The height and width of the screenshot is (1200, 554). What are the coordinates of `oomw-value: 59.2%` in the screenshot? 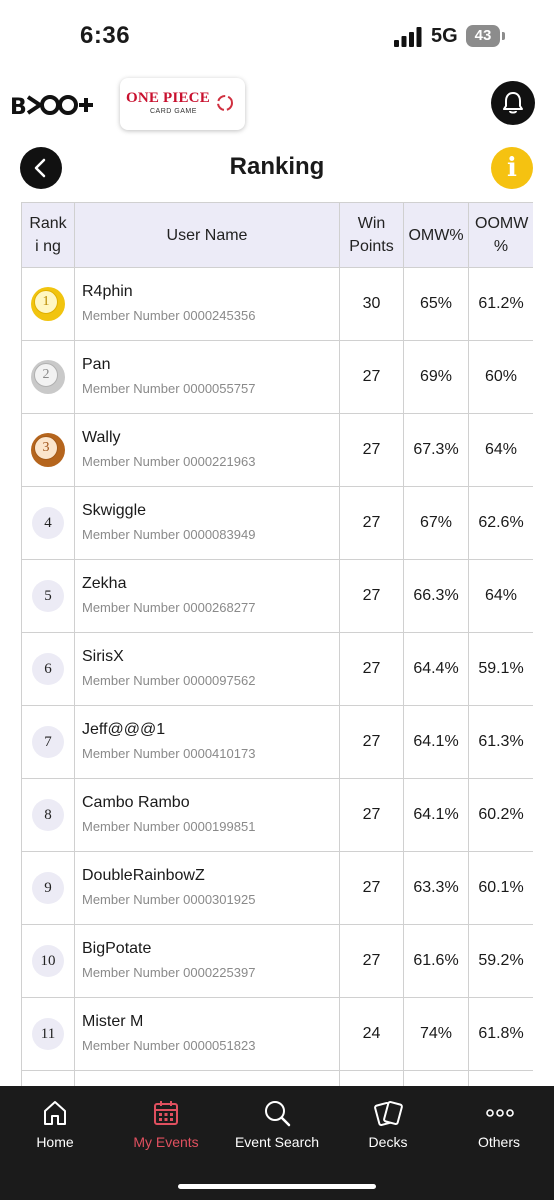 It's located at (500, 961).